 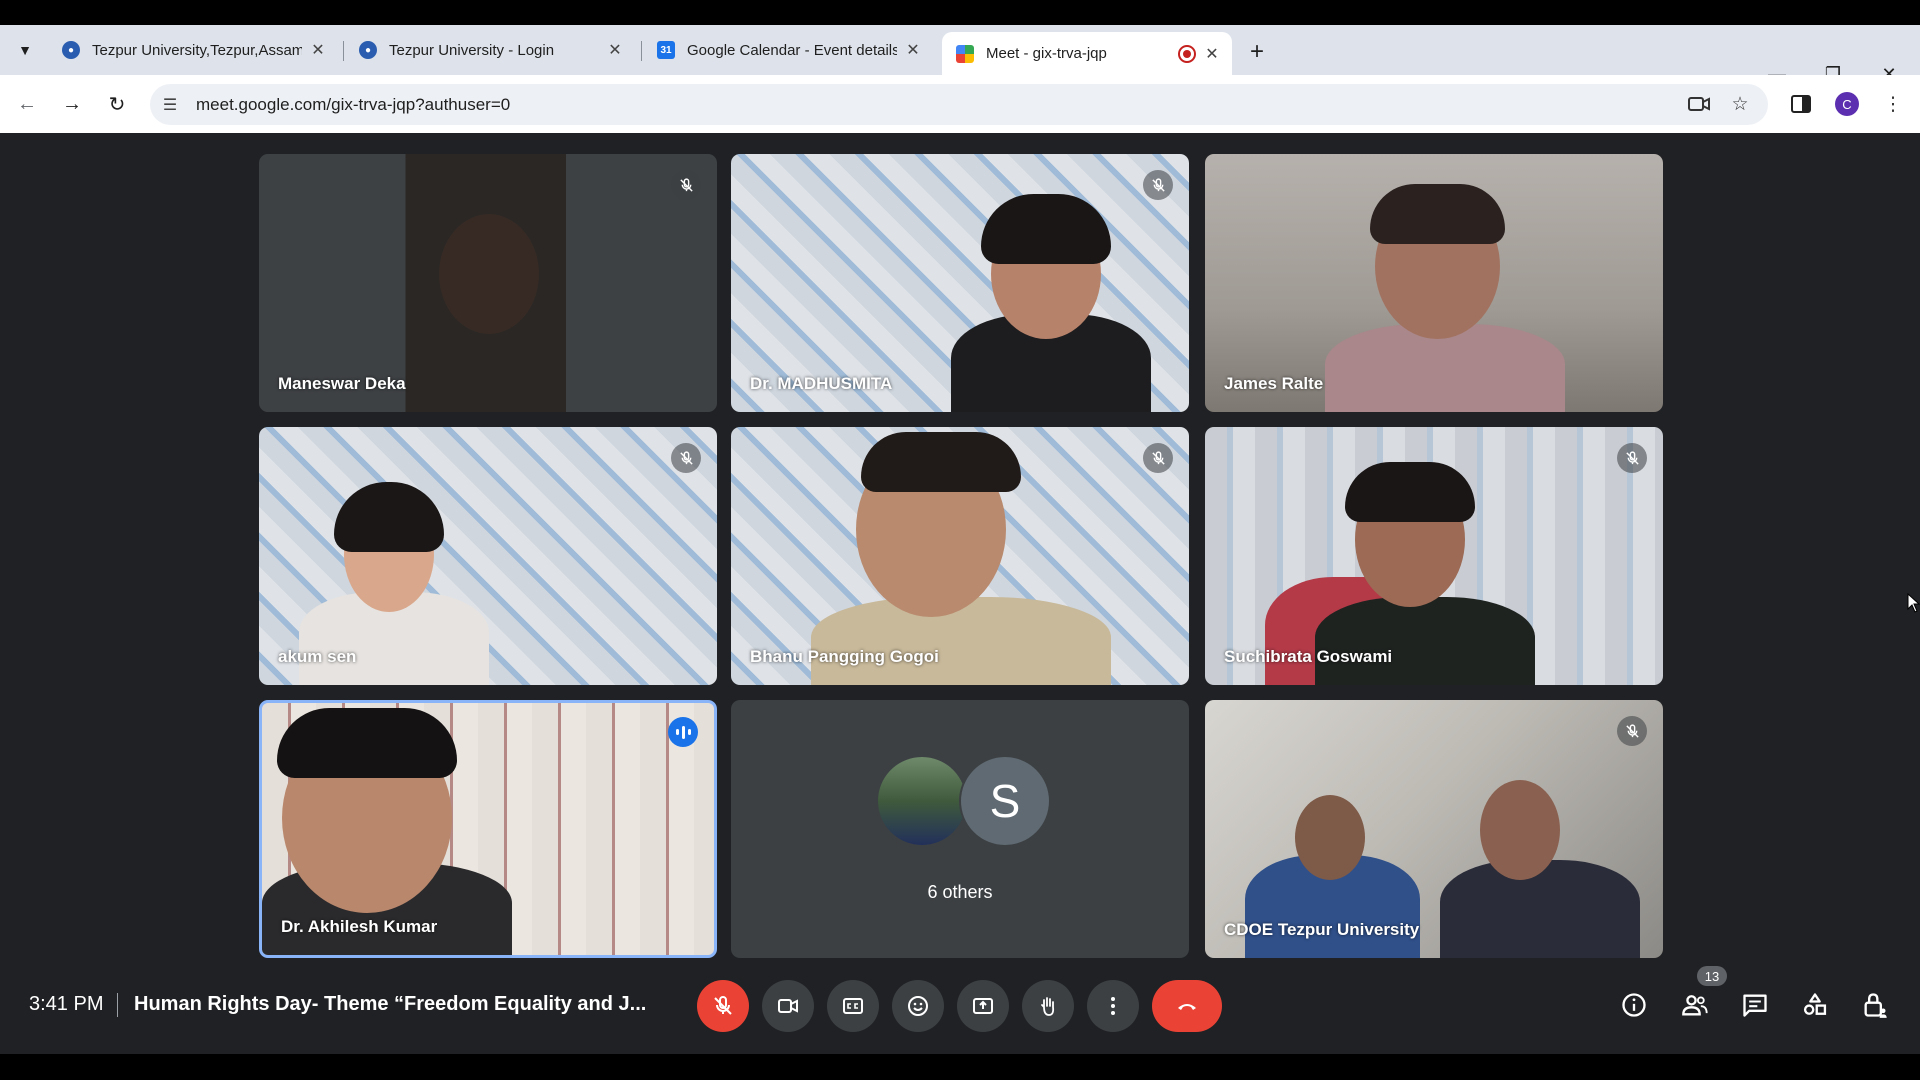 I want to click on participant-count-badge: 13, so click(x=1712, y=976).